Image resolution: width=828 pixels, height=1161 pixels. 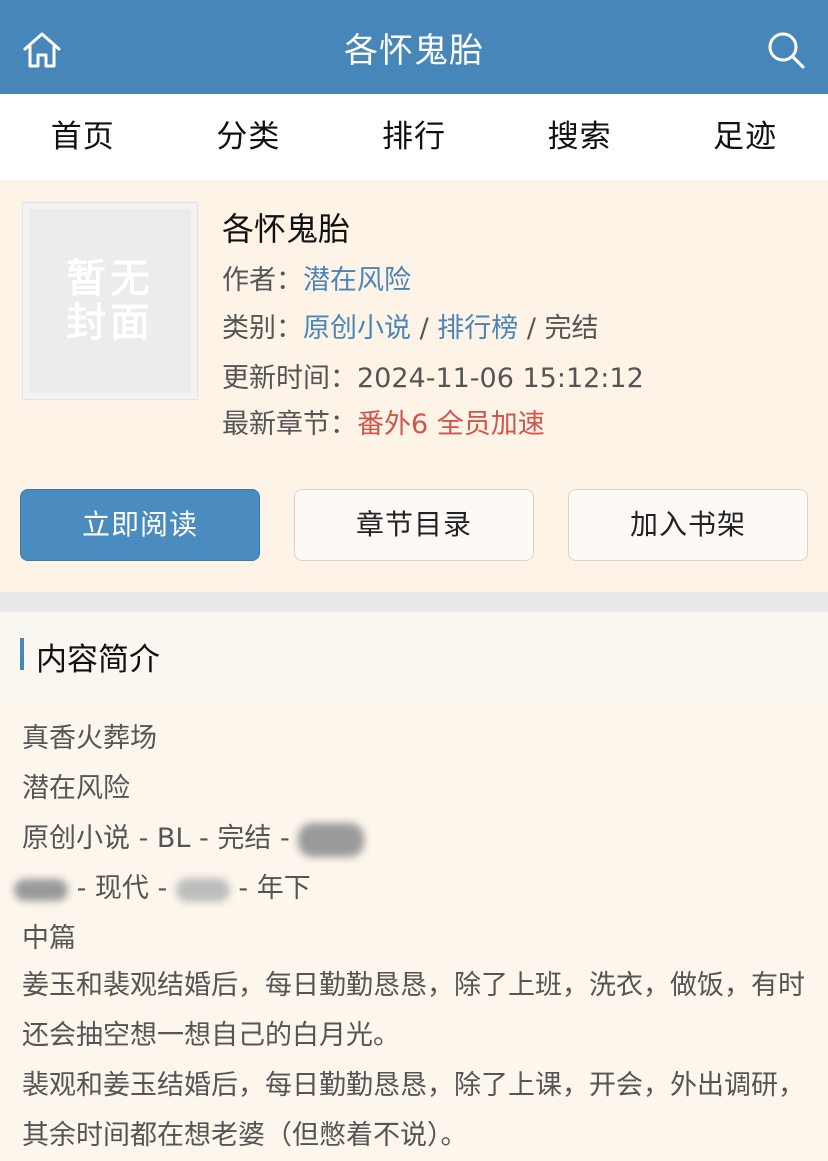 What do you see at coordinates (286, 229) in the screenshot?
I see `book-title: 各怀鬼胎` at bounding box center [286, 229].